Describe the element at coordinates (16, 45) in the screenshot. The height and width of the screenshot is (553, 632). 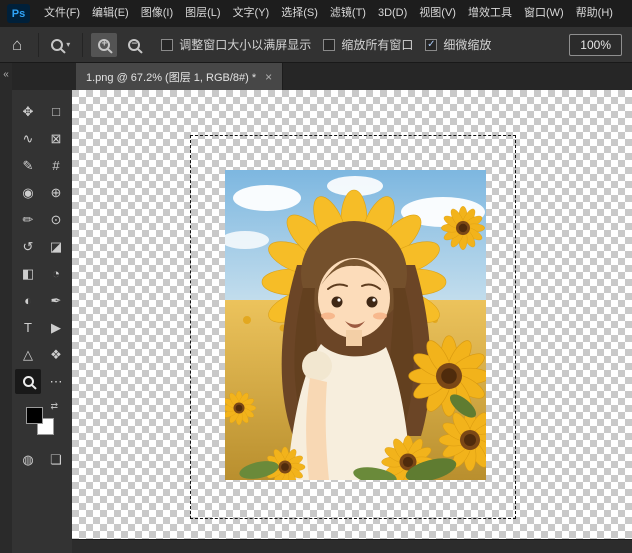
I see `home-icon: ⌂` at that location.